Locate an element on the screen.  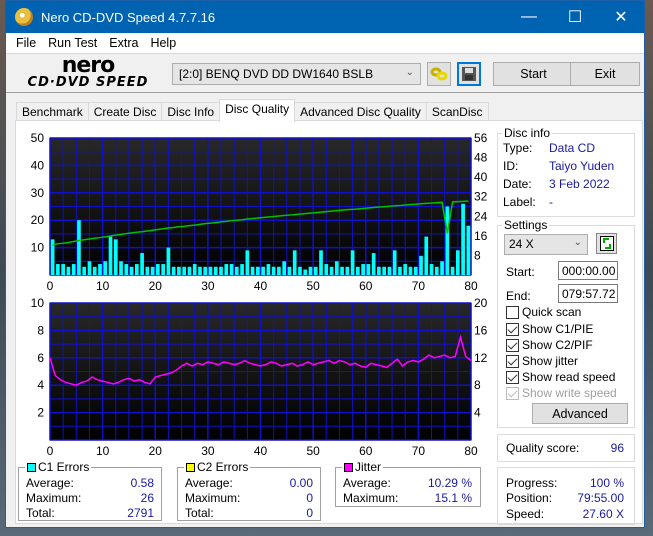
x-tick-label: 10 is located at coordinates (103, 451).